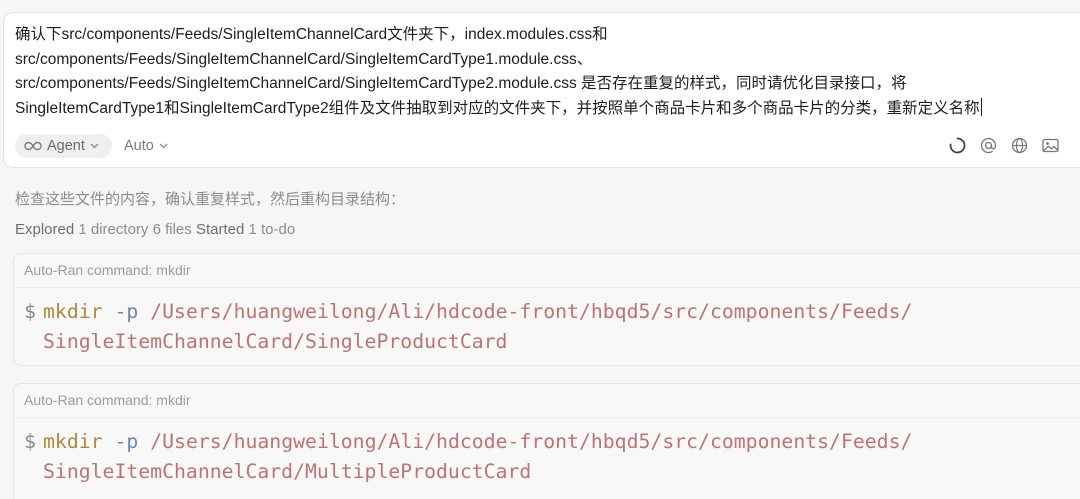 This screenshot has width=1080, height=499. I want to click on explored-label: Explored, so click(45, 229).